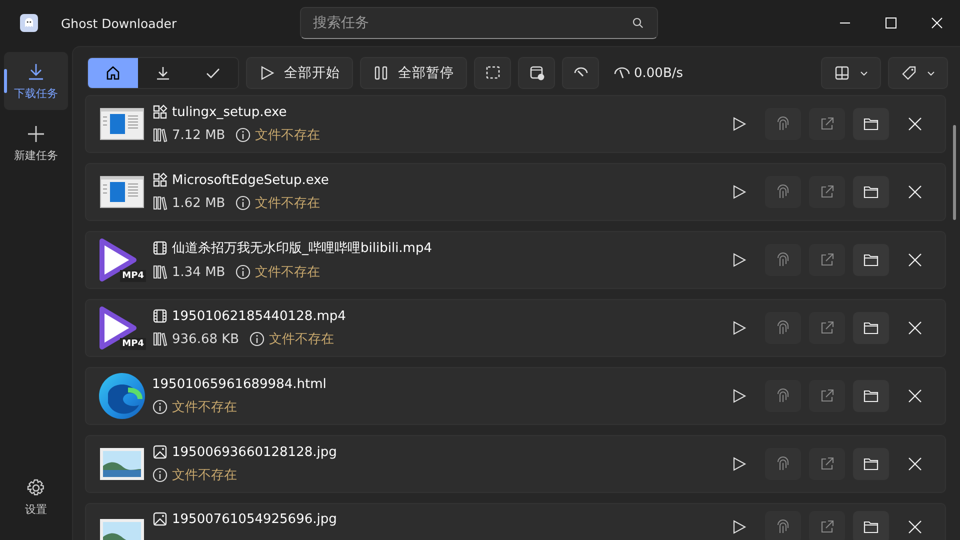  What do you see at coordinates (36, 72) in the screenshot?
I see `download-icon` at bounding box center [36, 72].